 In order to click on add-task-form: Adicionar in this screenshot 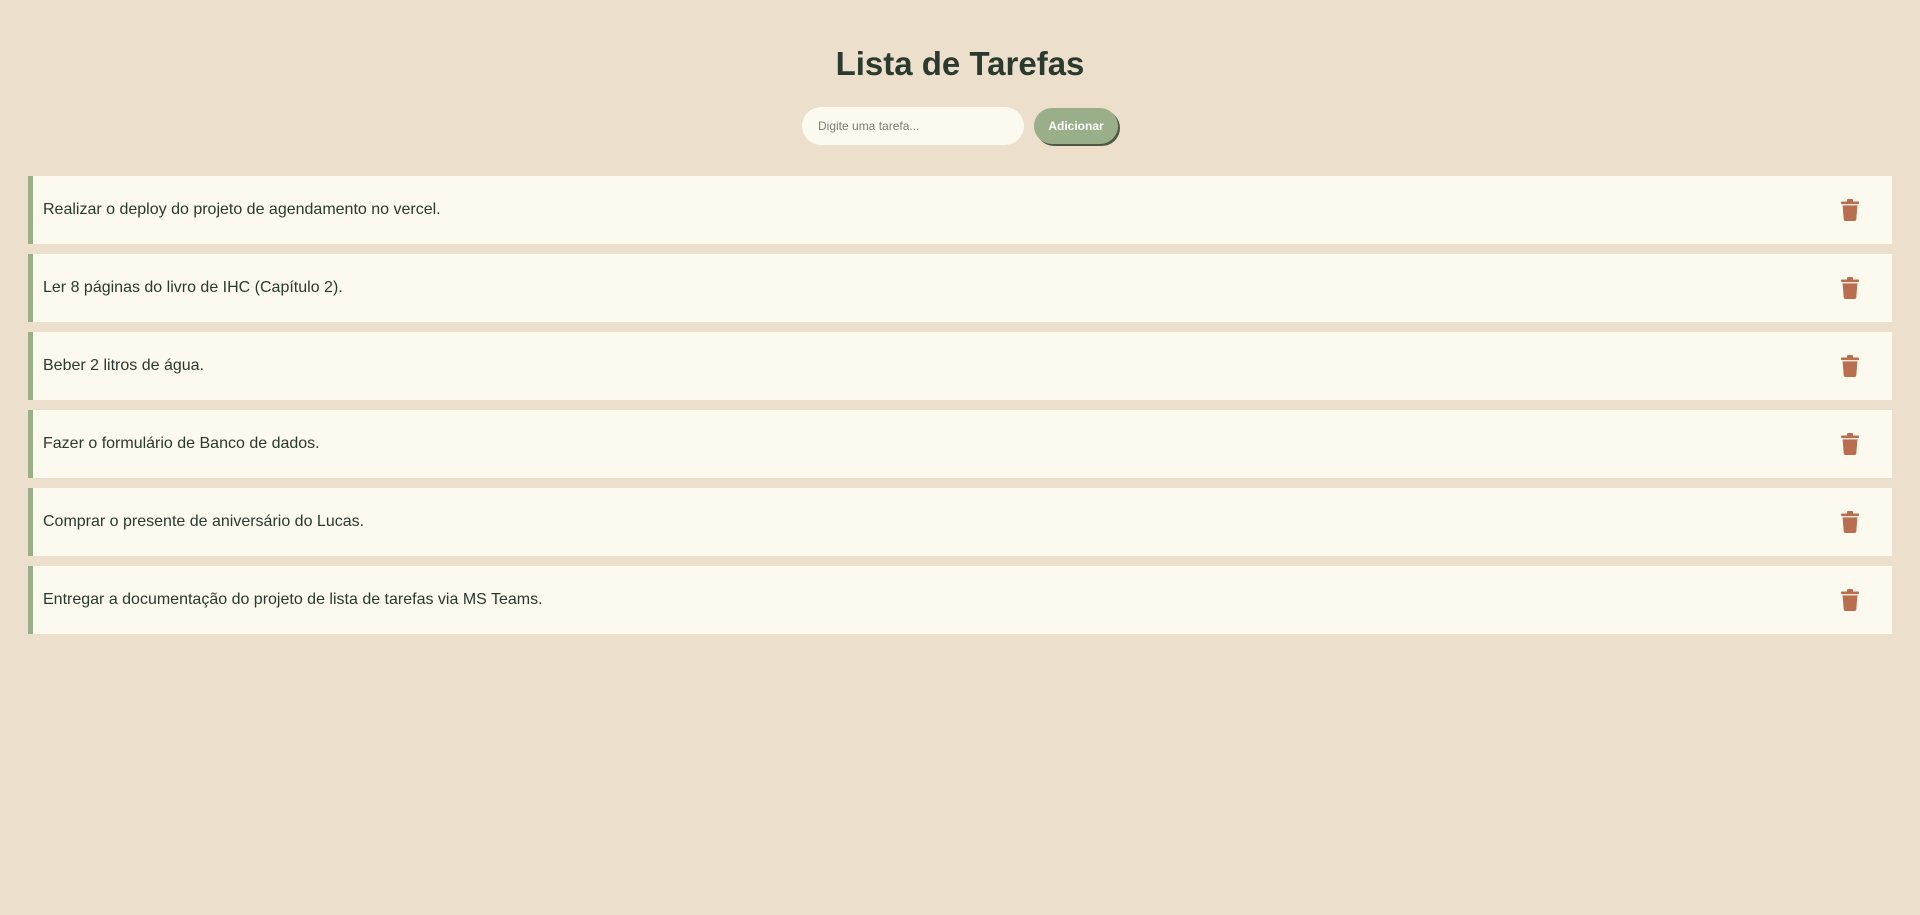, I will do `click(960, 126)`.